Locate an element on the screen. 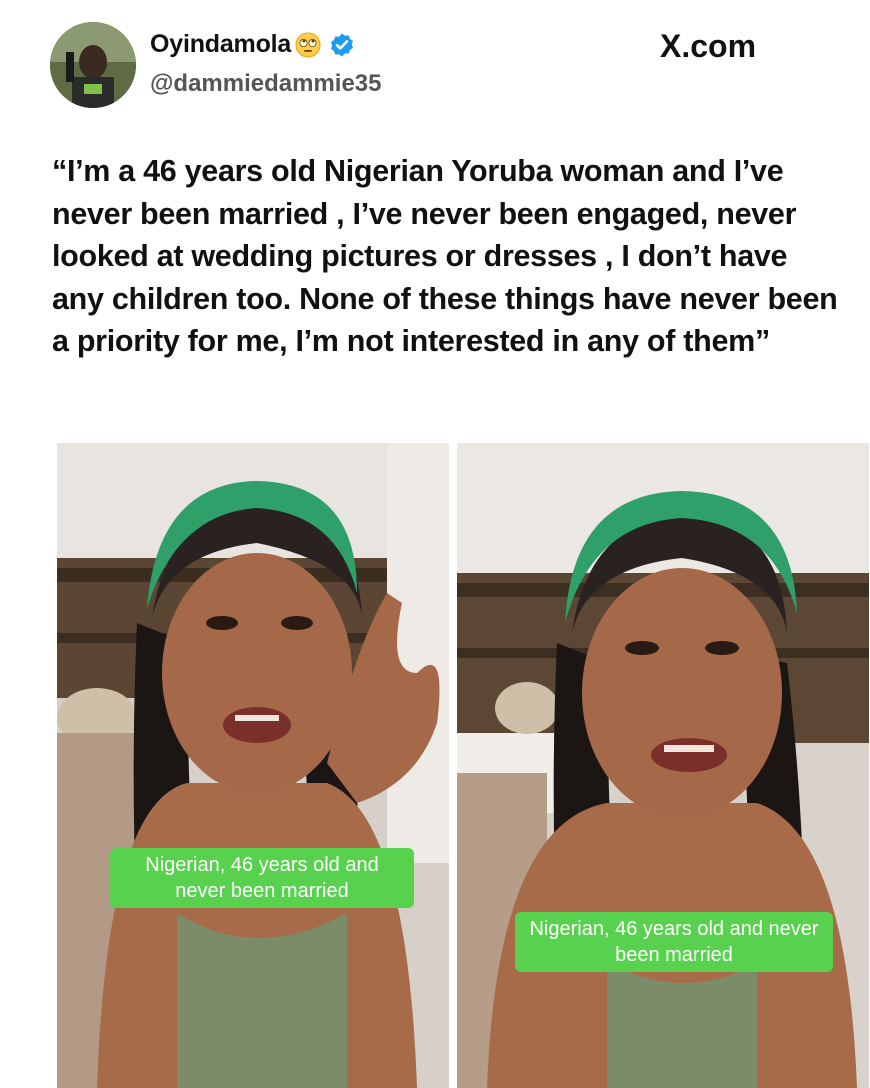  avatar-image is located at coordinates (93, 65).